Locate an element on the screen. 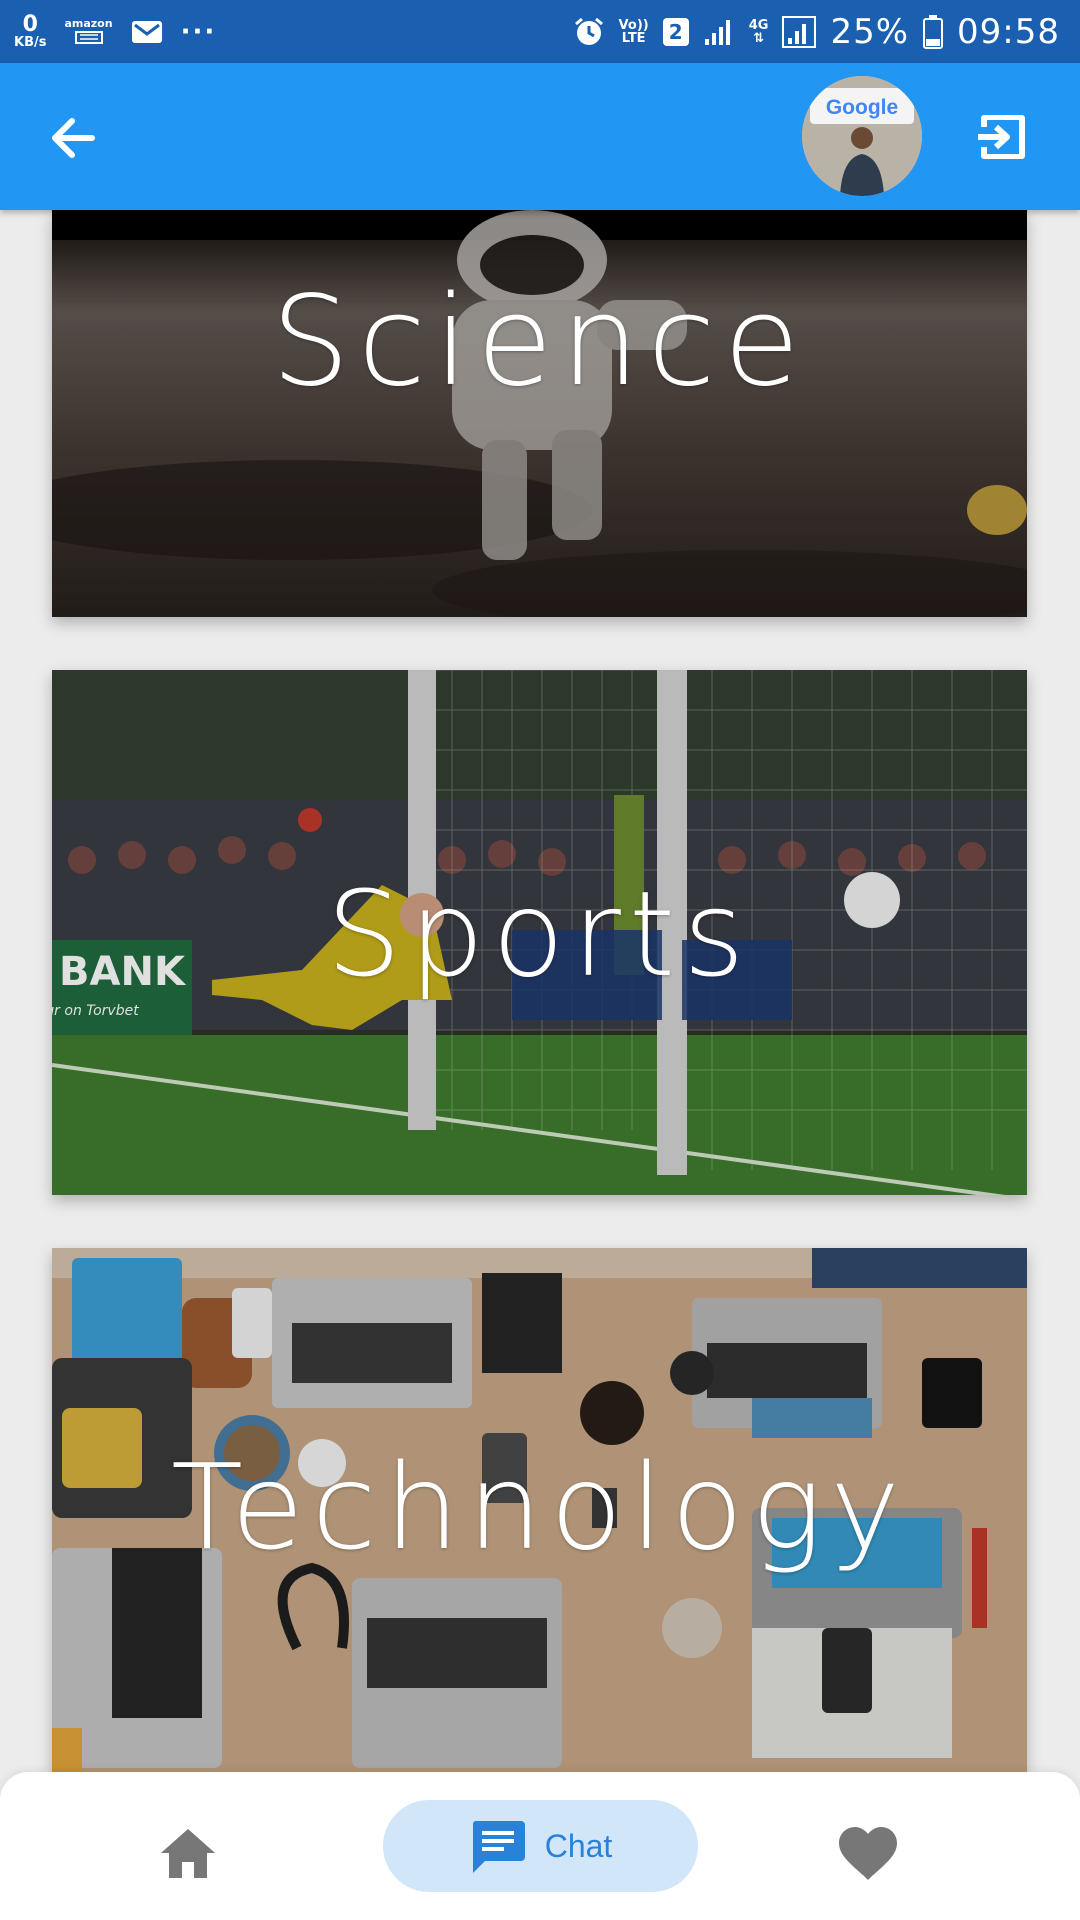 This screenshot has width=1080, height=1920. speed-value: 0 is located at coordinates (30, 24).